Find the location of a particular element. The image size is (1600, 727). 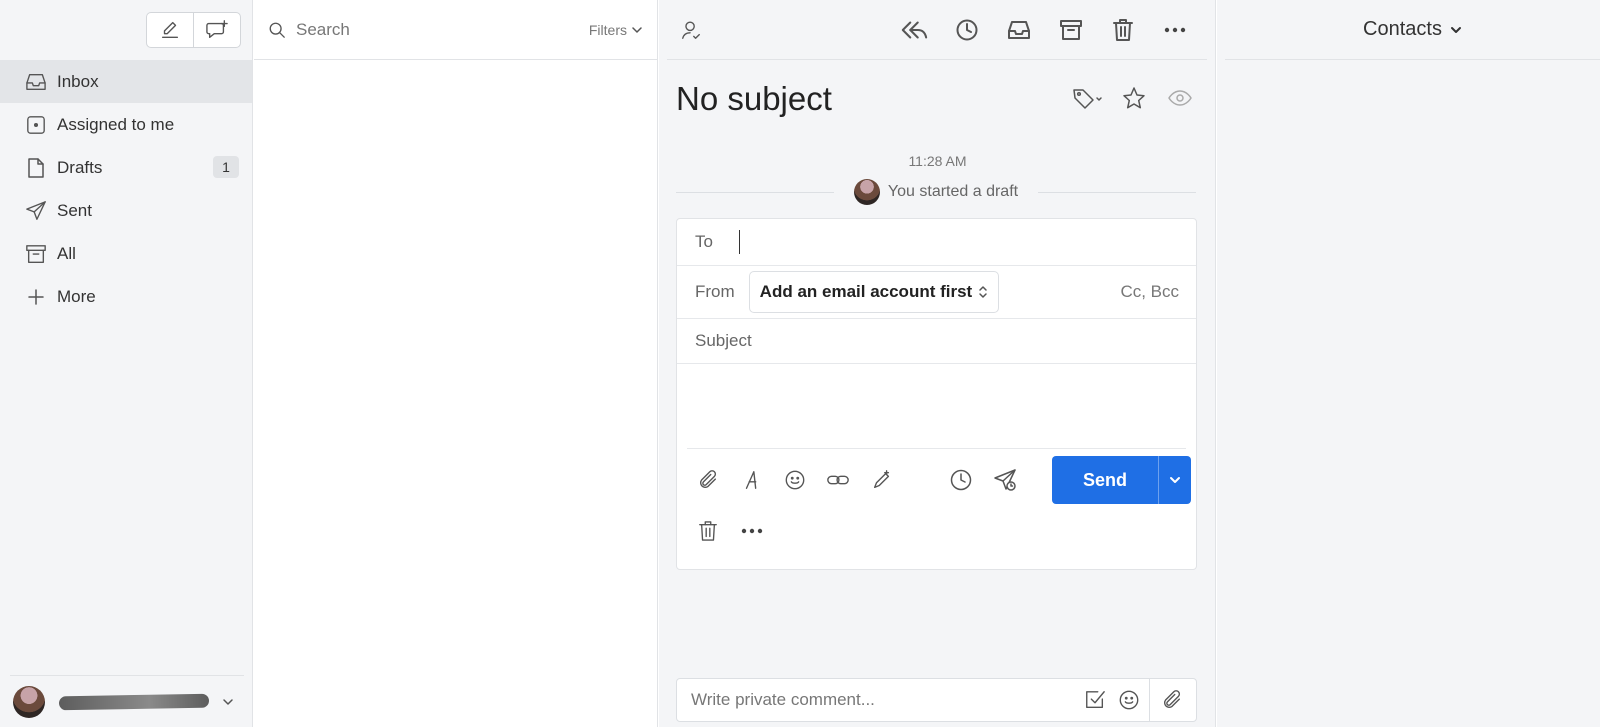

conversation-title: No subject is located at coordinates (754, 98).